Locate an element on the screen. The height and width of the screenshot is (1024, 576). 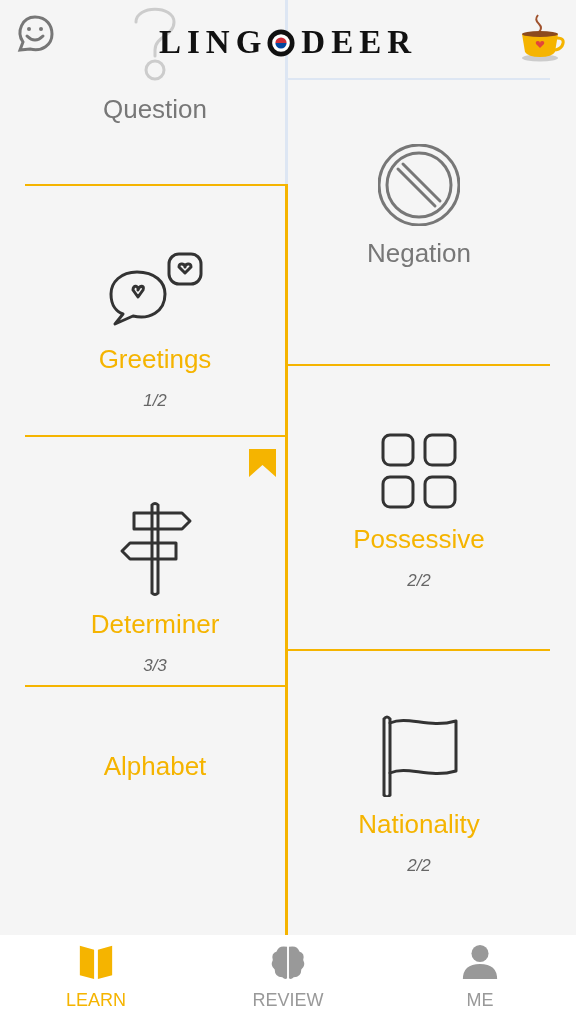
lesson-title: Possessive is located at coordinates (419, 538).